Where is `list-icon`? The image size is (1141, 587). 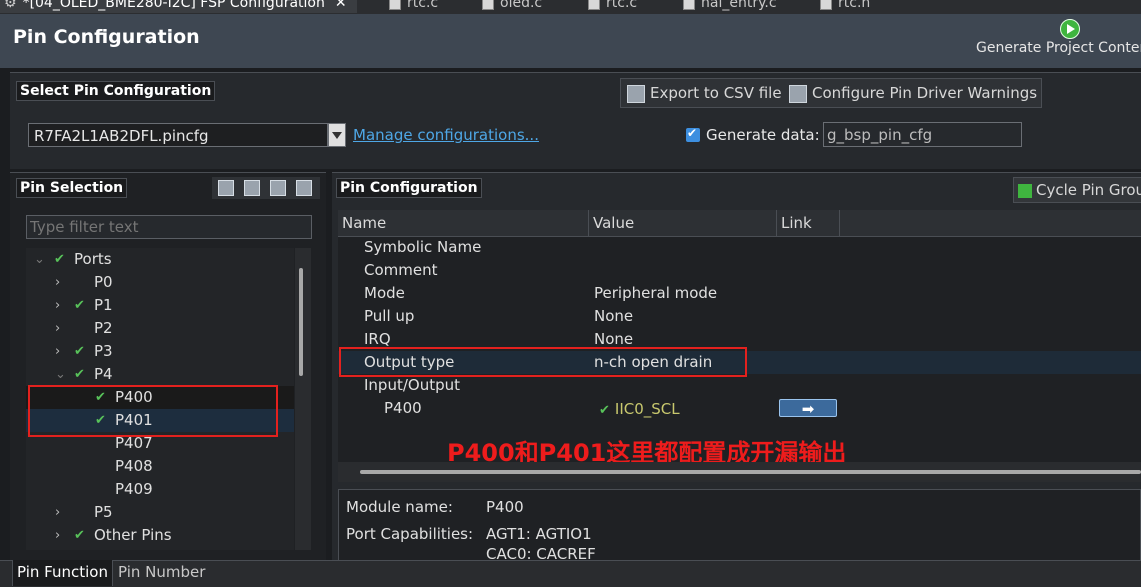
list-icon is located at coordinates (226, 188).